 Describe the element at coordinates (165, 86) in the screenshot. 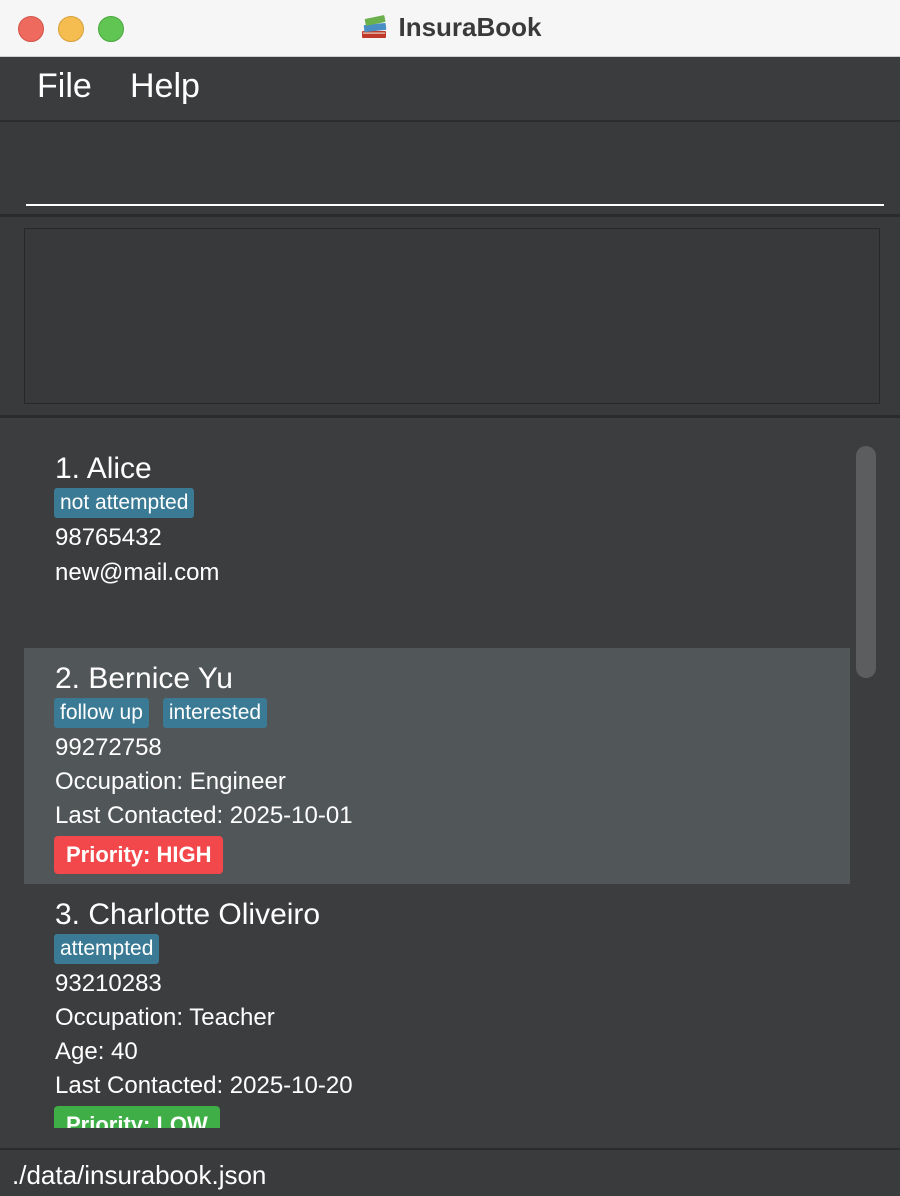

I see `menu-help: Help` at that location.